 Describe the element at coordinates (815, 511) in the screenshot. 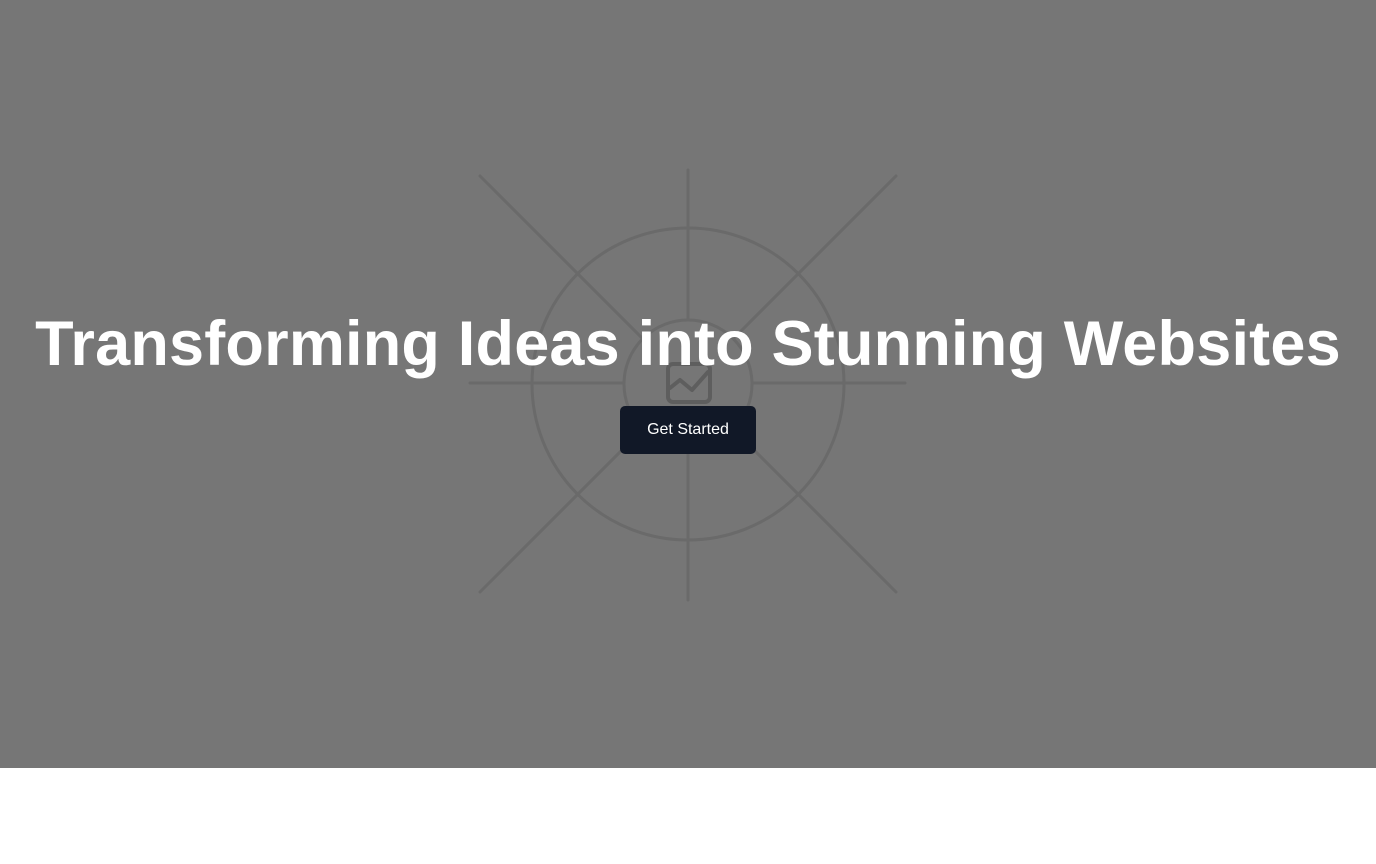

I see `placeholder-ray-bottom-right` at that location.